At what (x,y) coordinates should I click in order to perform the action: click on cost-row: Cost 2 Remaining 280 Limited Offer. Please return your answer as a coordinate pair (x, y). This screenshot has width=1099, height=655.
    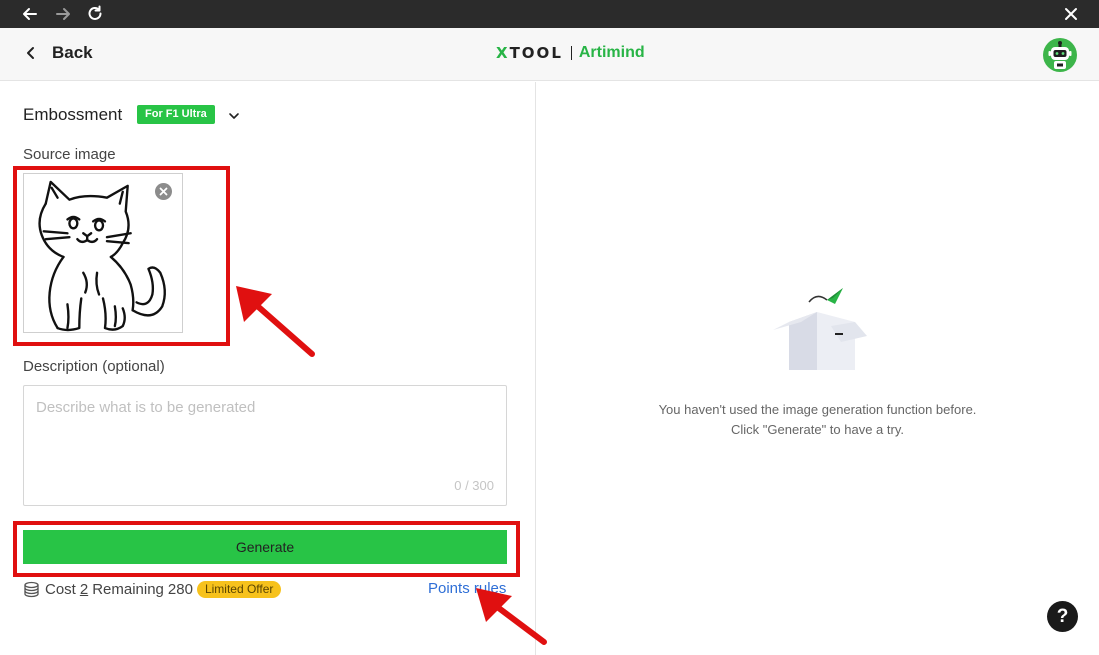
    Looking at the image, I should click on (152, 589).